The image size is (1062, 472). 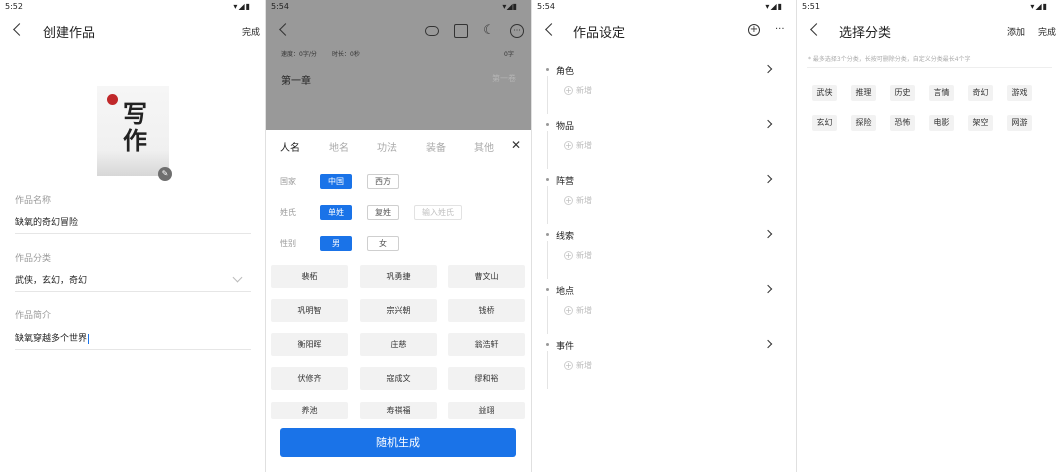 I want to click on name-item: 缪和裕, so click(x=486, y=378).